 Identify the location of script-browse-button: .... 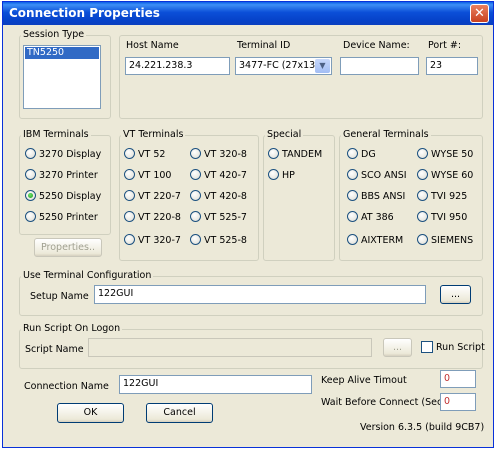
(397, 347).